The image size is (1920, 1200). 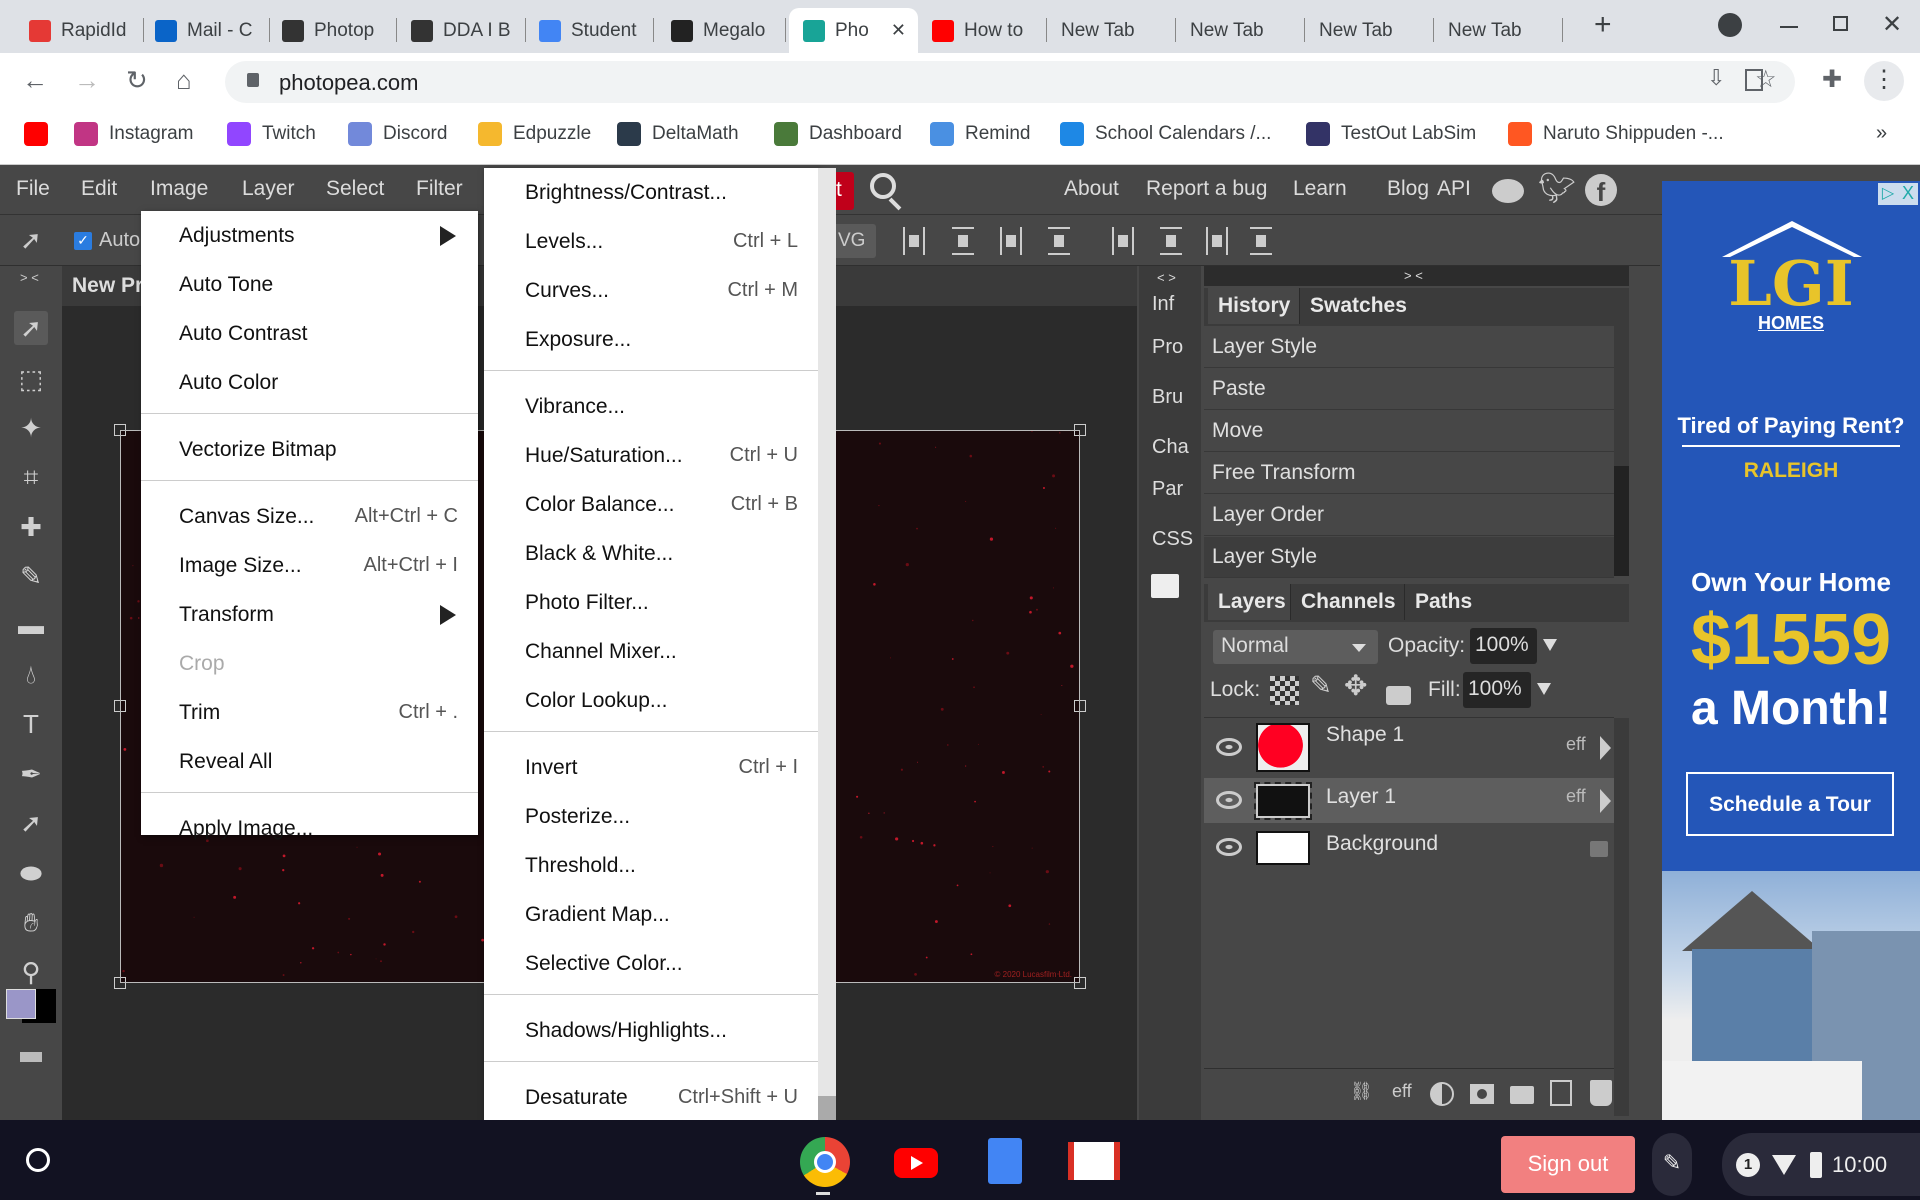 What do you see at coordinates (1358, 306) in the screenshot?
I see `tab-swatches: Swatches` at bounding box center [1358, 306].